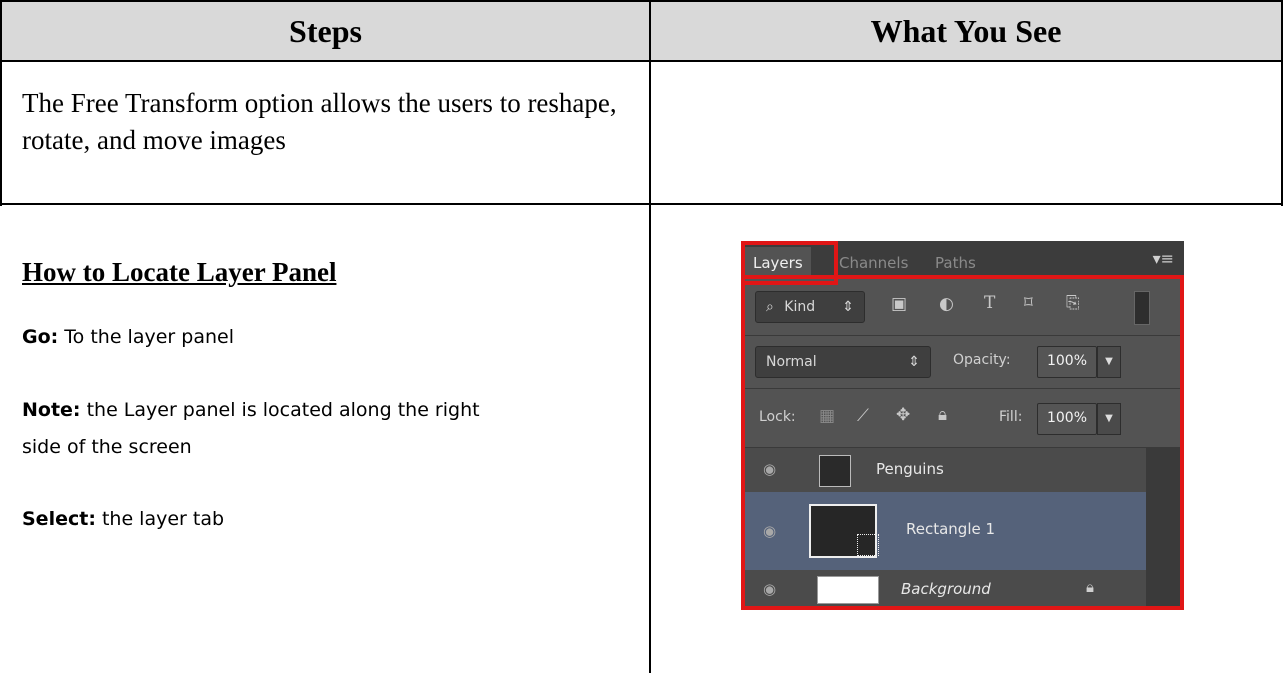 The width and height of the screenshot is (1283, 673). What do you see at coordinates (1163, 258) in the screenshot?
I see `panel-menu-icon: ▾≡` at bounding box center [1163, 258].